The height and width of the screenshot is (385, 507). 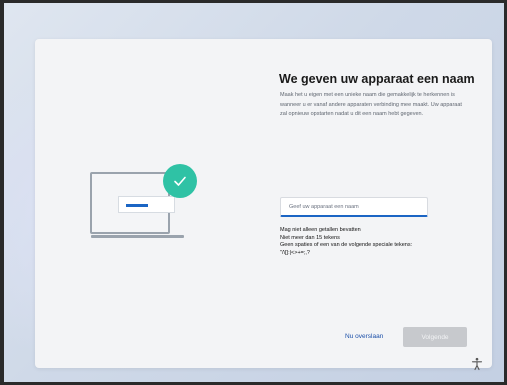 I want to click on rule-item: "/\[]:|<>+=;,?, so click(x=295, y=252).